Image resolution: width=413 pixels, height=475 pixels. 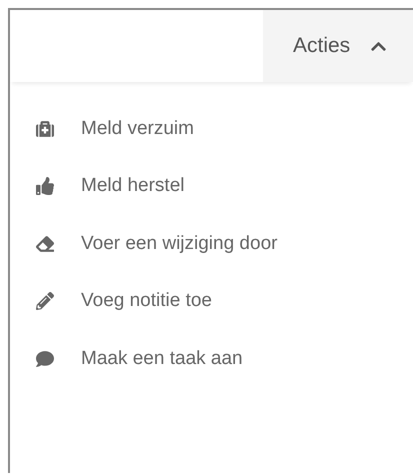 I want to click on thumbs-up-icon, so click(x=45, y=186).